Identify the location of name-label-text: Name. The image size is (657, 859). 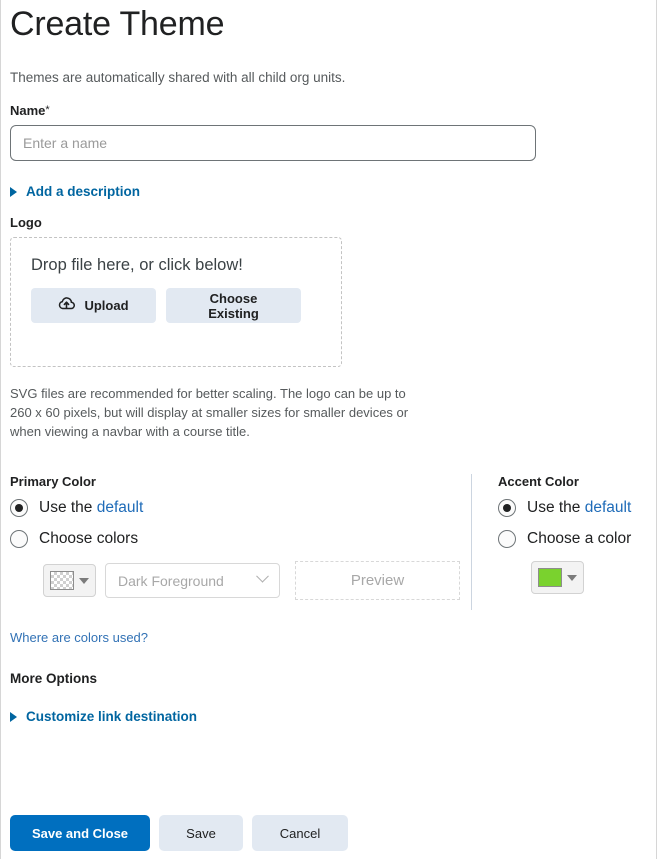
(28, 110).